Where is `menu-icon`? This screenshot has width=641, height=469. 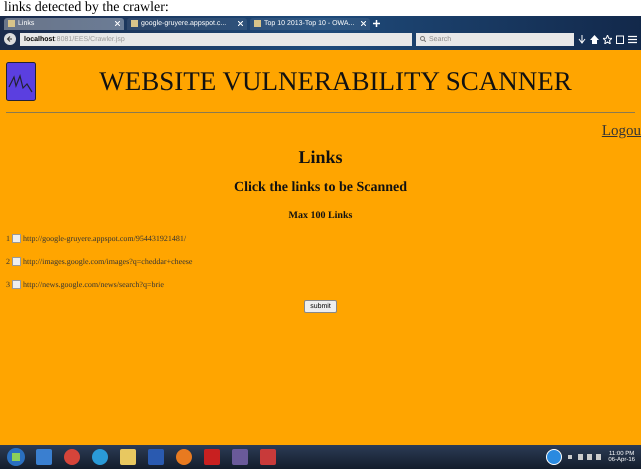
menu-icon is located at coordinates (632, 39).